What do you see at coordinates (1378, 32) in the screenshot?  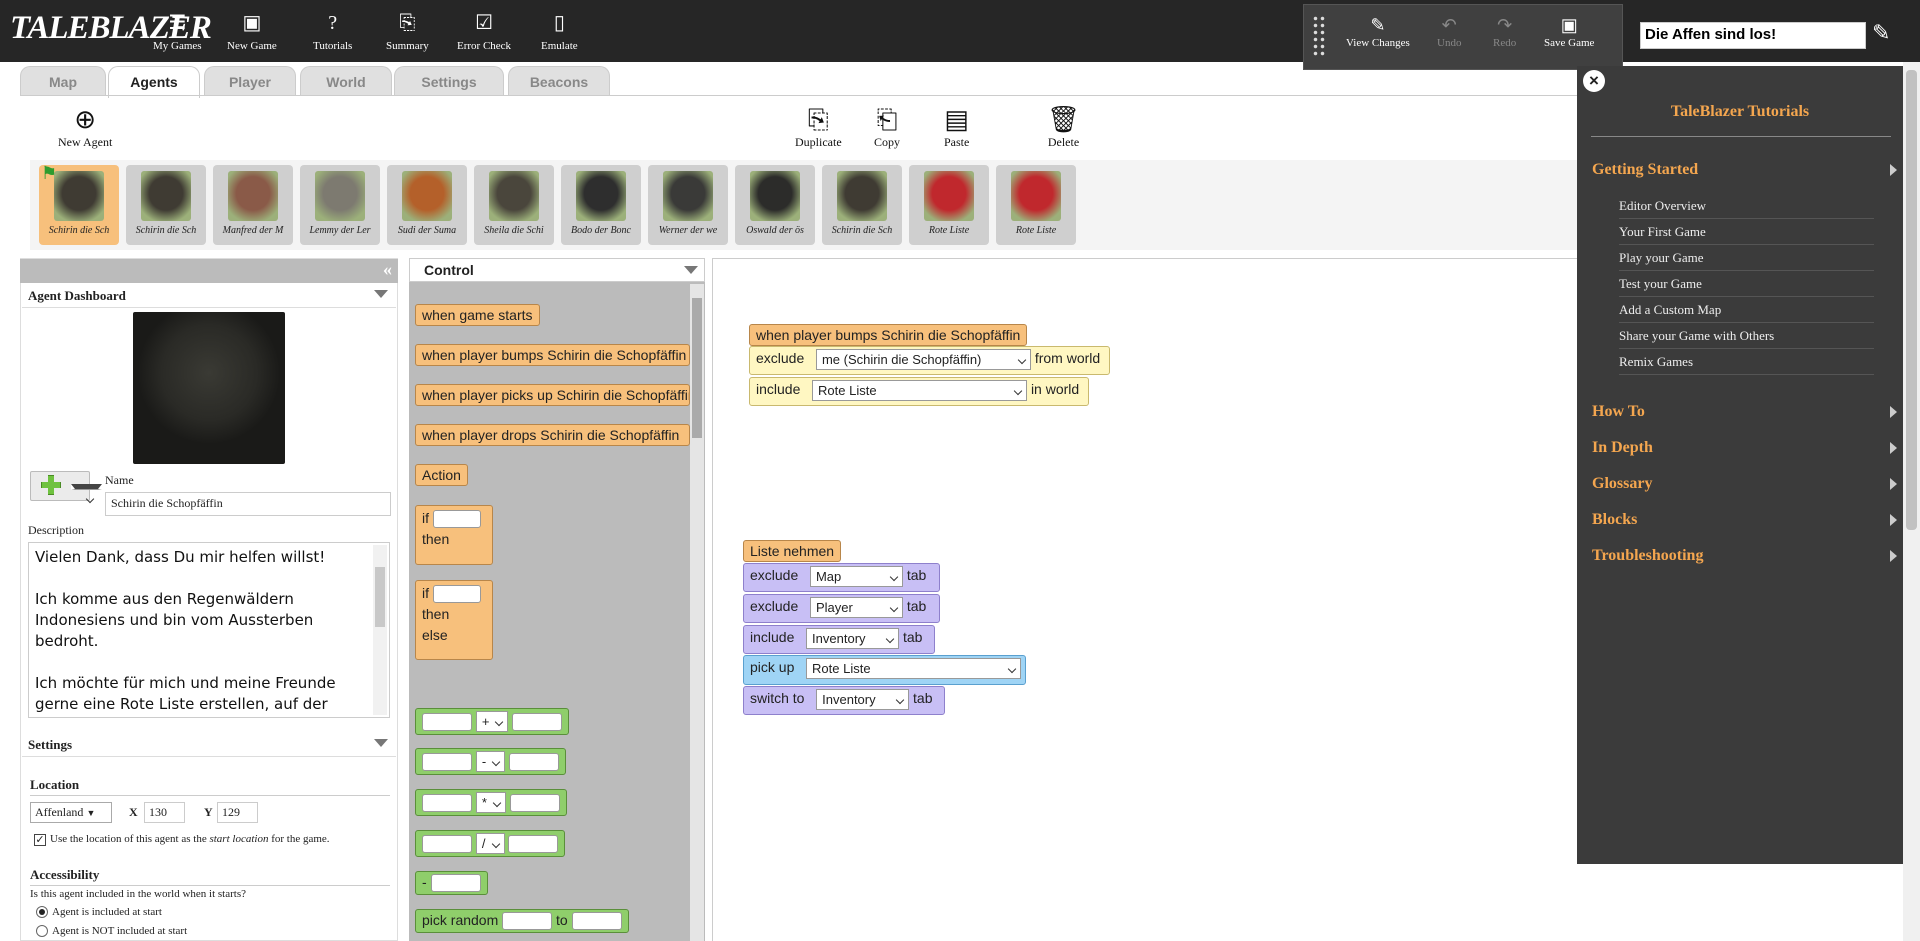 I see `view-changes-button: ✎ View Changes` at bounding box center [1378, 32].